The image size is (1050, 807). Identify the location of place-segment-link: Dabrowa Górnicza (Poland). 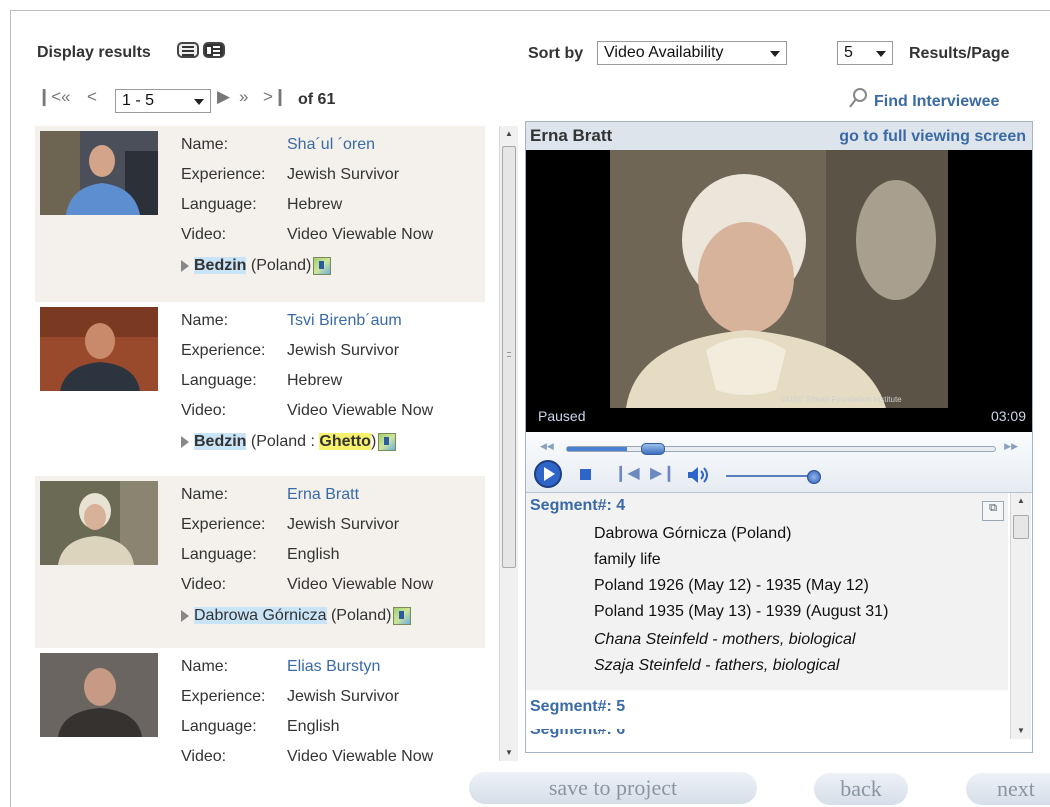
(296, 616).